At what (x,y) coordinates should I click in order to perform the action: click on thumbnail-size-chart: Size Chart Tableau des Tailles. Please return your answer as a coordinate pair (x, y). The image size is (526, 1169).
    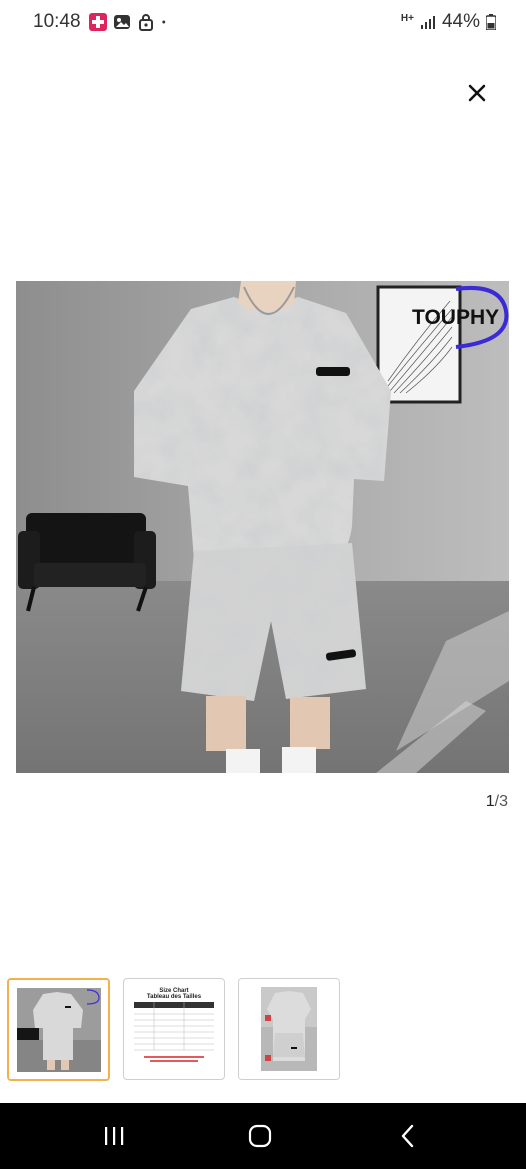
    Looking at the image, I should click on (174, 1029).